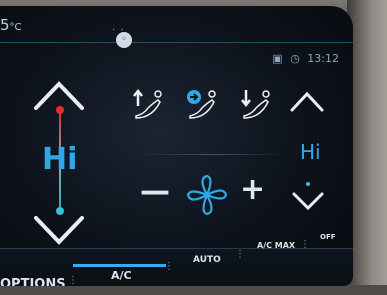  What do you see at coordinates (276, 245) in the screenshot?
I see `ac-max-button: A/C MAX` at bounding box center [276, 245].